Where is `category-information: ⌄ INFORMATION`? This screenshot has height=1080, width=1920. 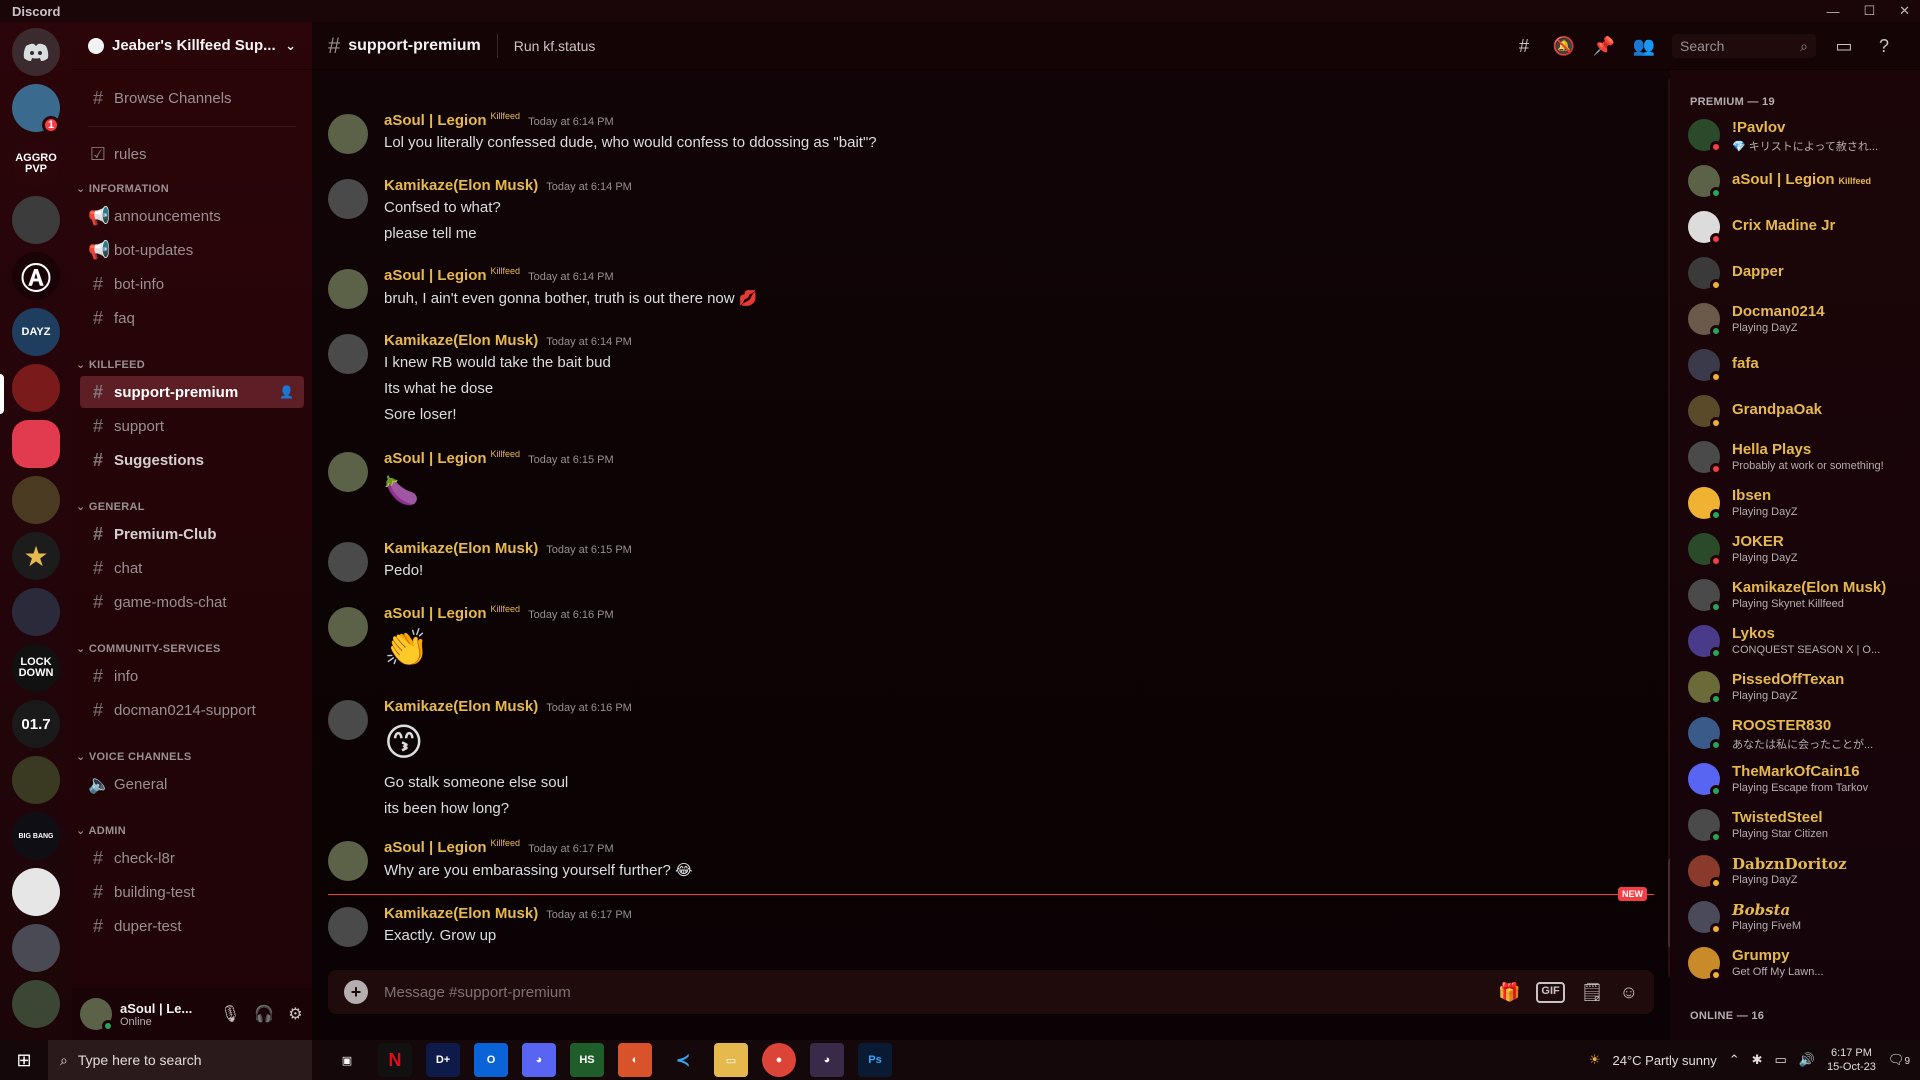 category-information: ⌄ INFORMATION is located at coordinates (122, 188).